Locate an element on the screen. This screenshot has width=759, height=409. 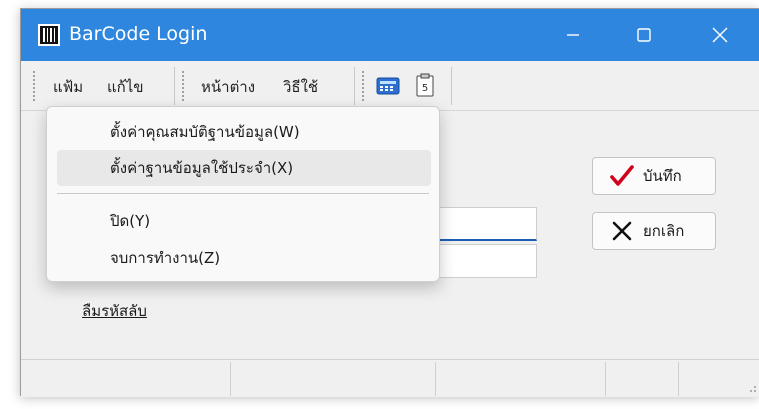
menu-item-database-properties: ตั้งค่าคุณสมบัติฐานข้อมูล(W) is located at coordinates (244, 132).